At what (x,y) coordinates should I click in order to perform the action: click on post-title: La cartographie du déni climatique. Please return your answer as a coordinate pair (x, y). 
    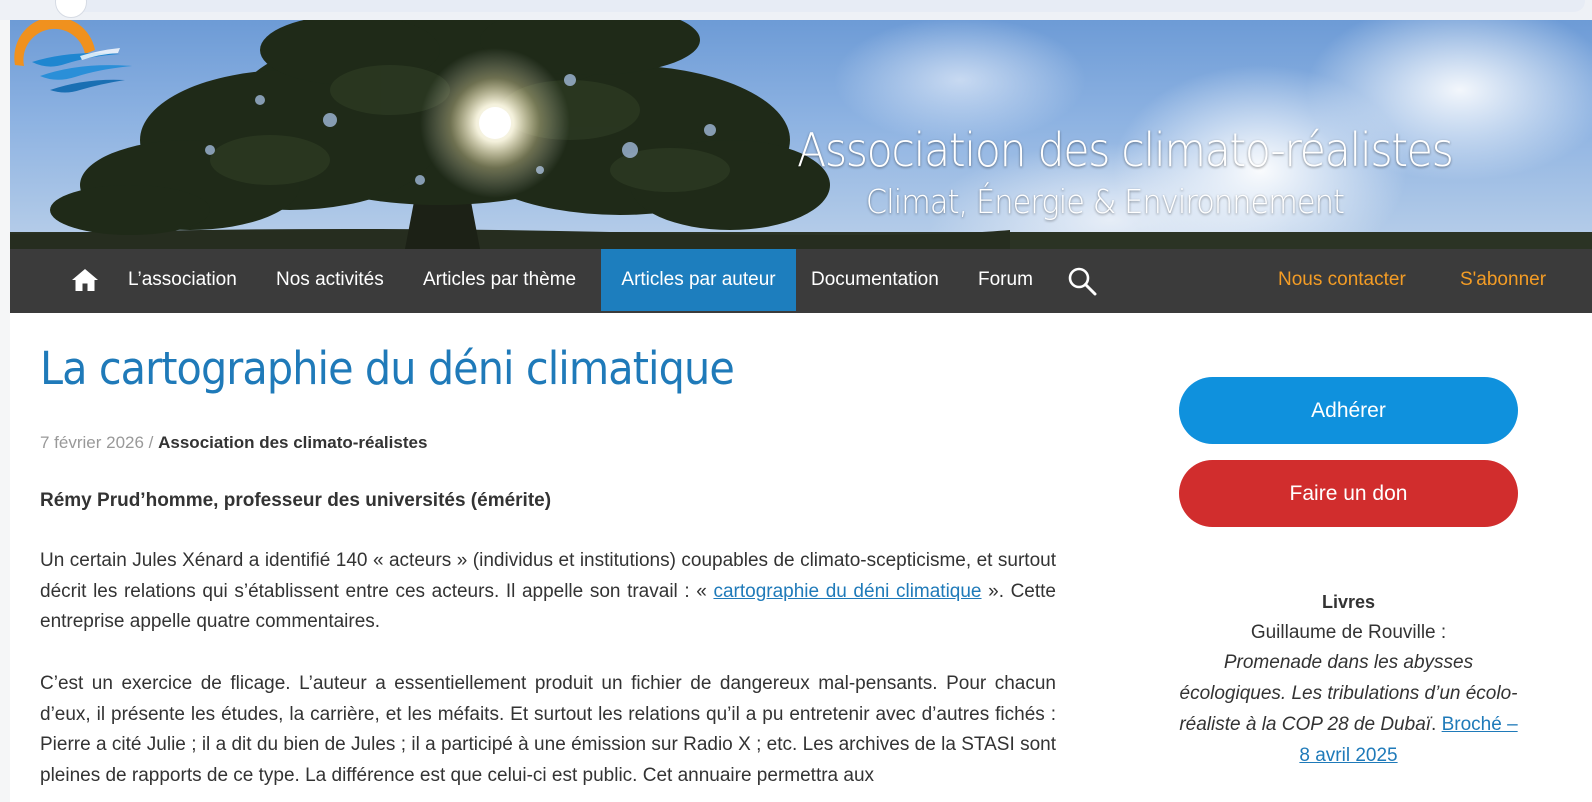
    Looking at the image, I should click on (387, 368).